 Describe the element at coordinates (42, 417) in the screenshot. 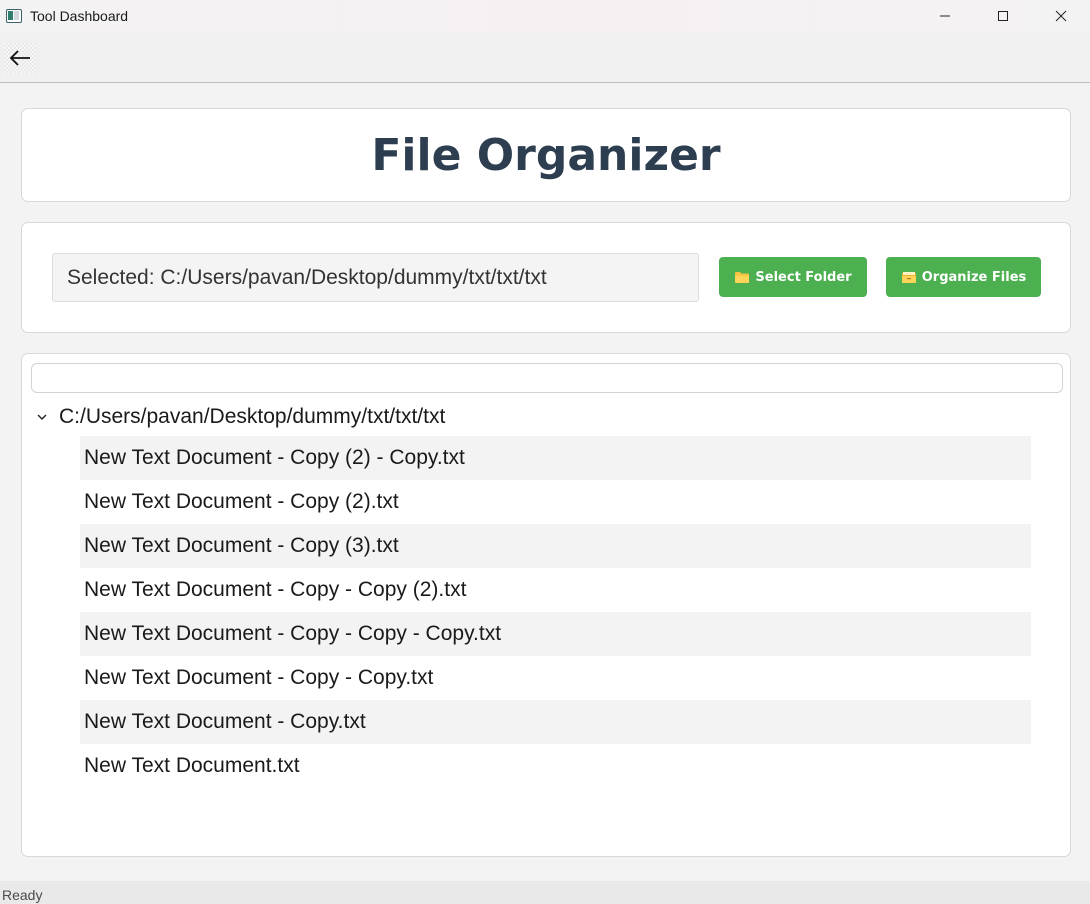

I see `chevron-down-icon` at that location.